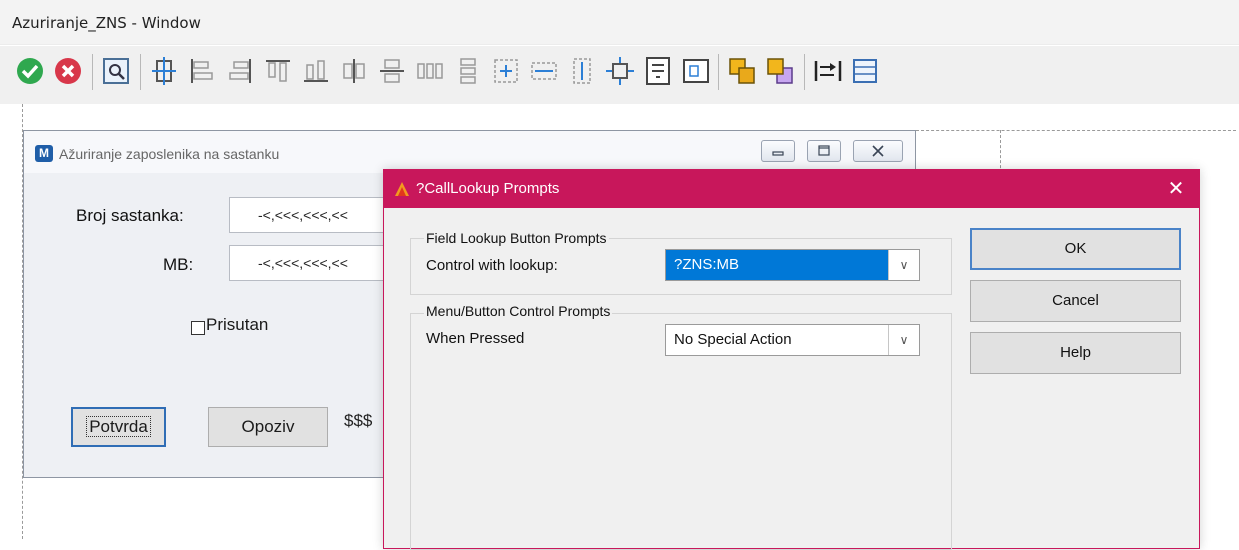 This screenshot has width=1239, height=550. Describe the element at coordinates (778, 153) in the screenshot. I see `minimize-icon` at that location.